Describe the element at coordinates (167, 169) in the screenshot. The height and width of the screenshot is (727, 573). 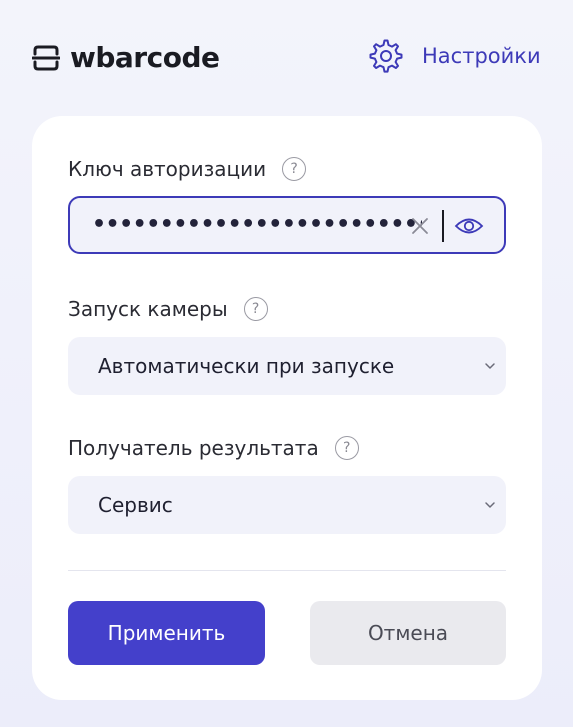
I see `auth-key-label-text: Ключ авторизации` at that location.